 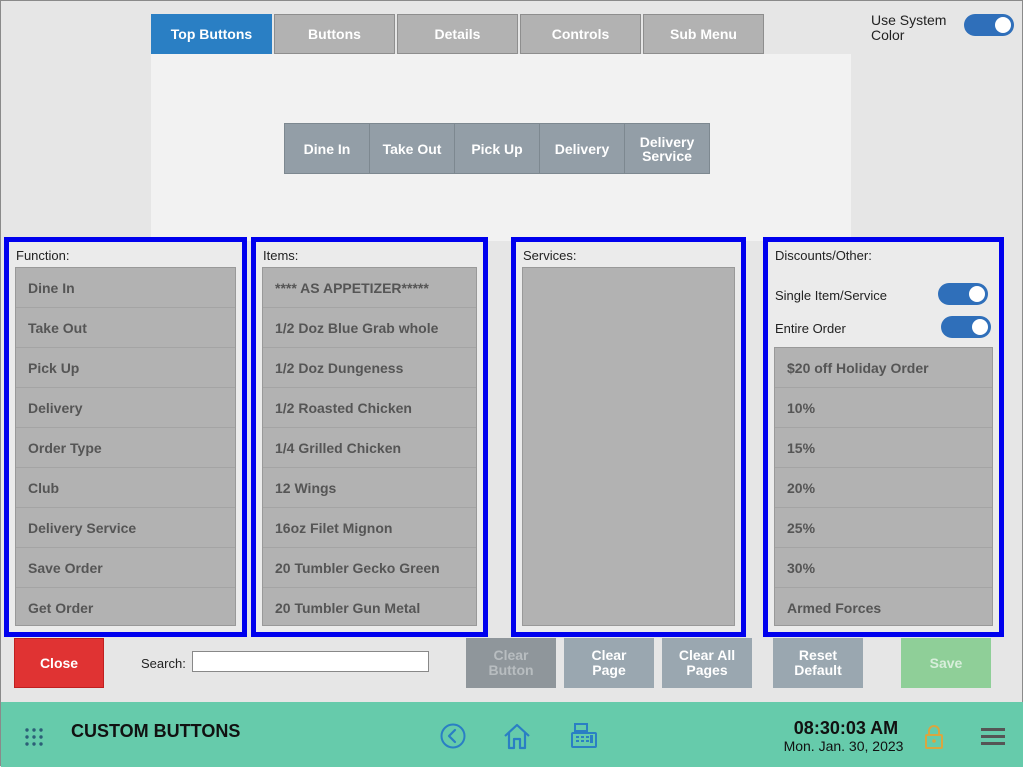 What do you see at coordinates (369, 528) in the screenshot?
I see `list-item: 16oz Filet Mignon` at bounding box center [369, 528].